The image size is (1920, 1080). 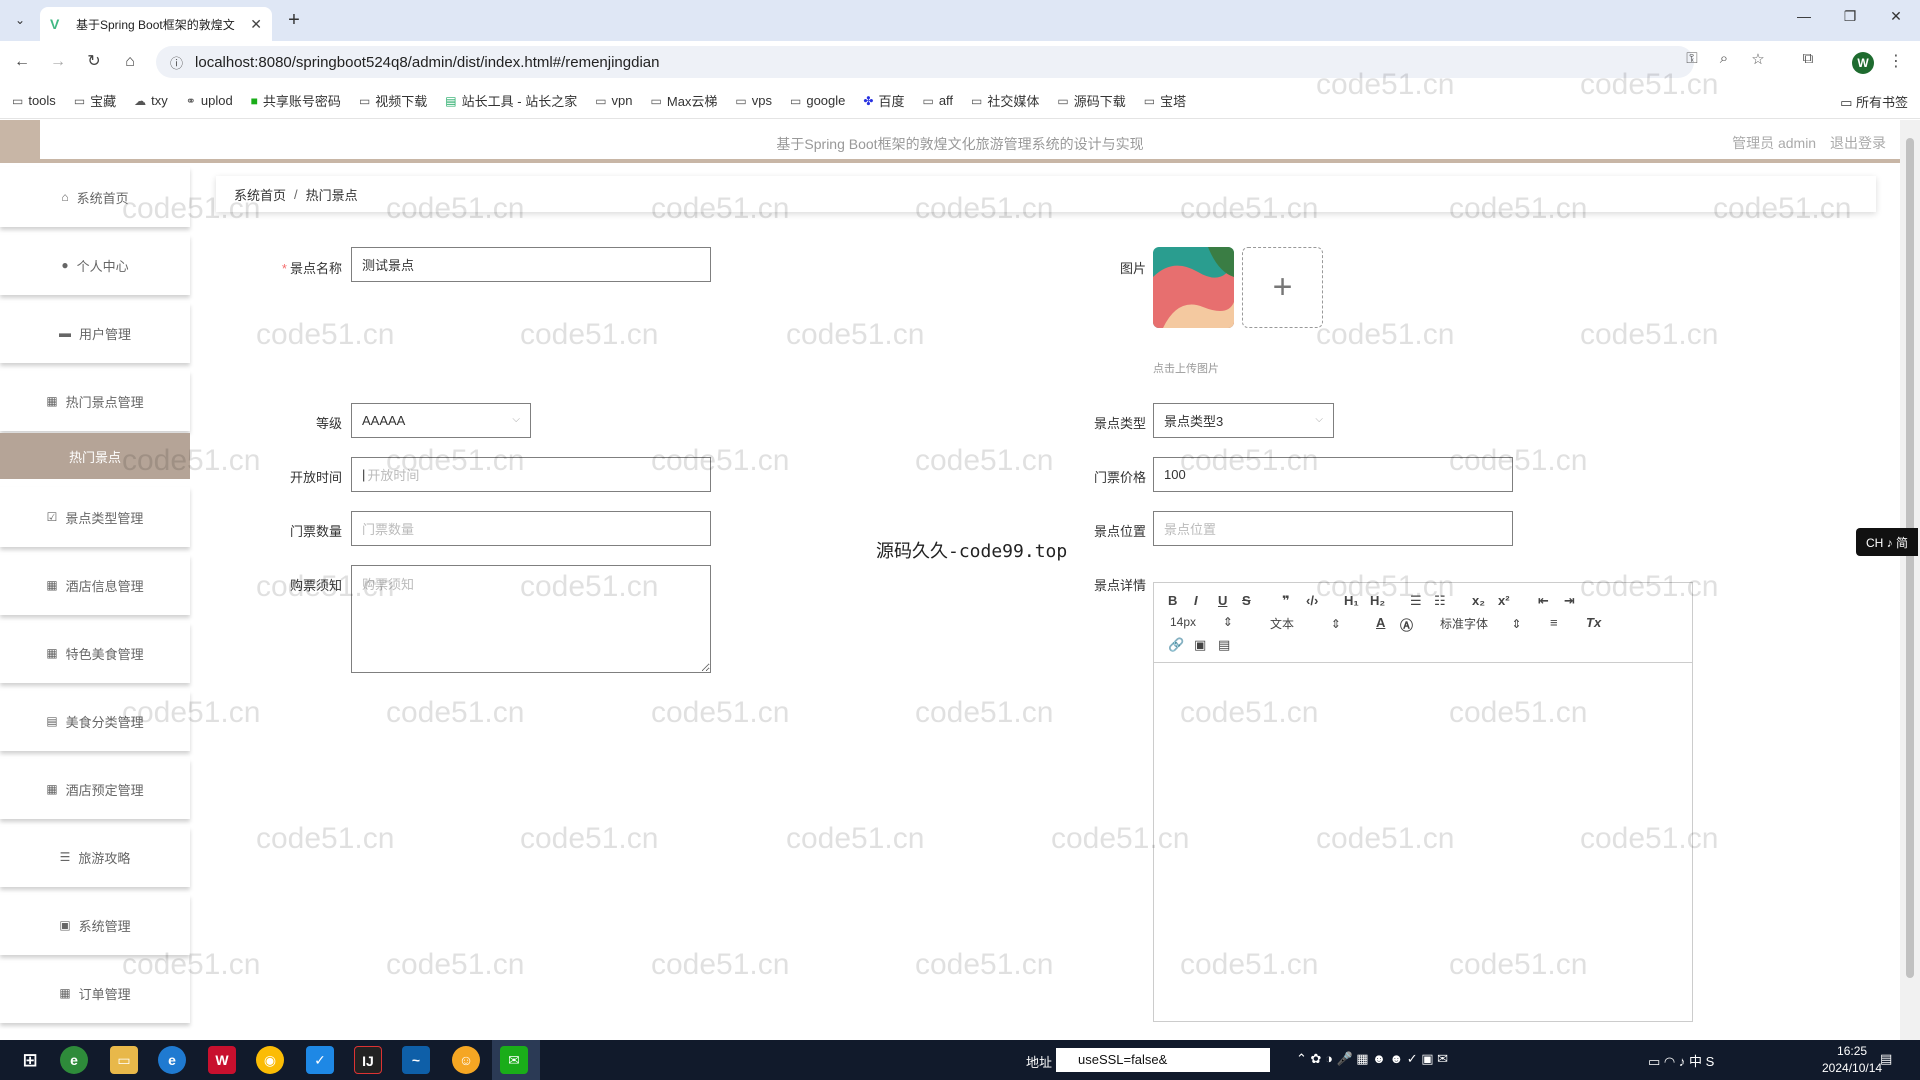 What do you see at coordinates (95, 993) in the screenshot?
I see `sidebar-item-orders: ▦ 订单管理` at bounding box center [95, 993].